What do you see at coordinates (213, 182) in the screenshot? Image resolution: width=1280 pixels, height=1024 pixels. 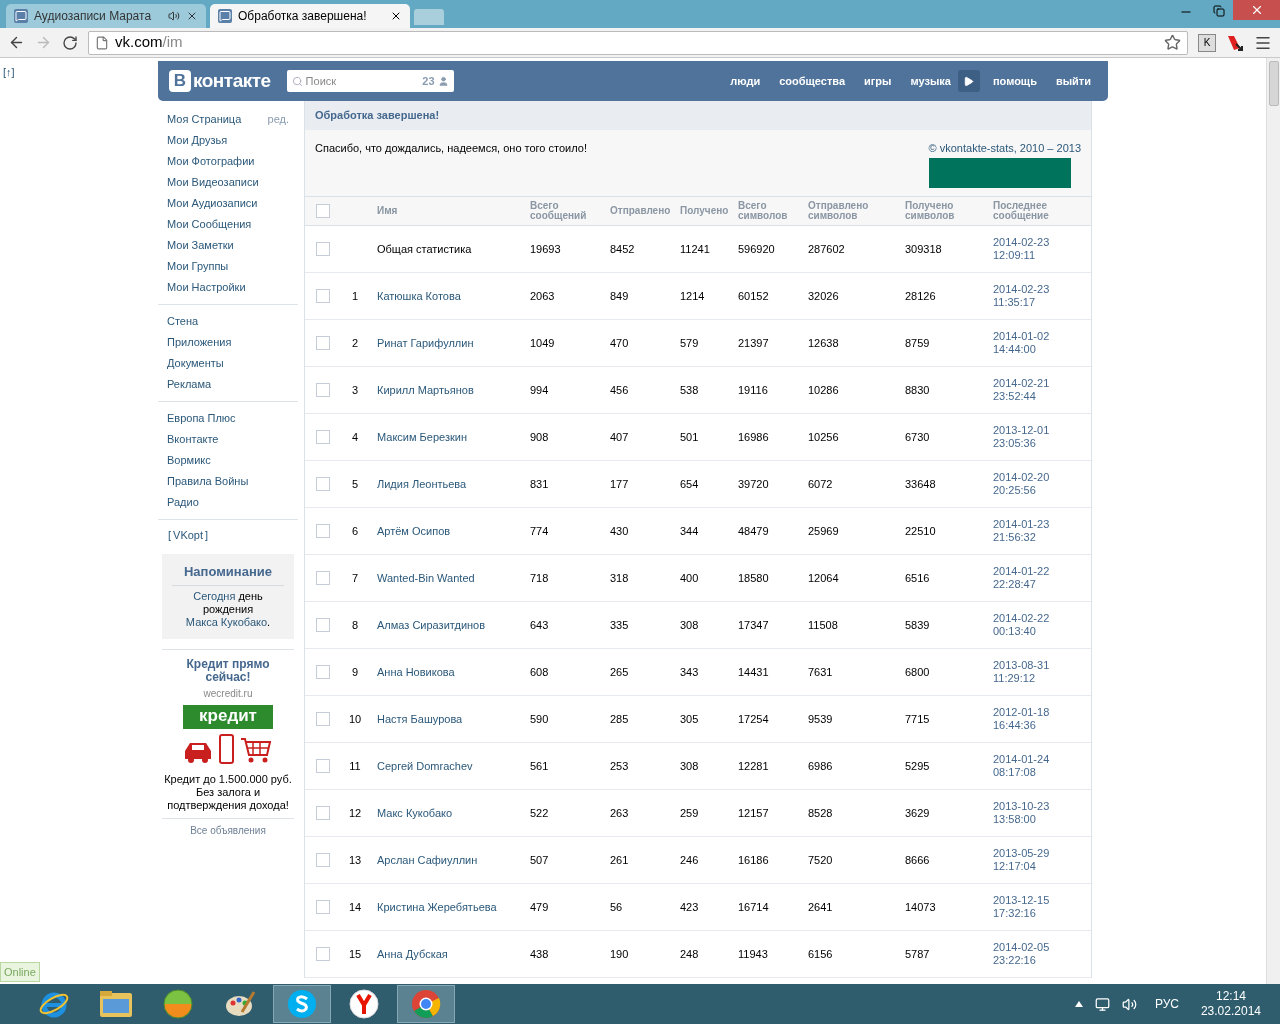 I see `sidebar-link: Мои Видеозаписи` at bounding box center [213, 182].